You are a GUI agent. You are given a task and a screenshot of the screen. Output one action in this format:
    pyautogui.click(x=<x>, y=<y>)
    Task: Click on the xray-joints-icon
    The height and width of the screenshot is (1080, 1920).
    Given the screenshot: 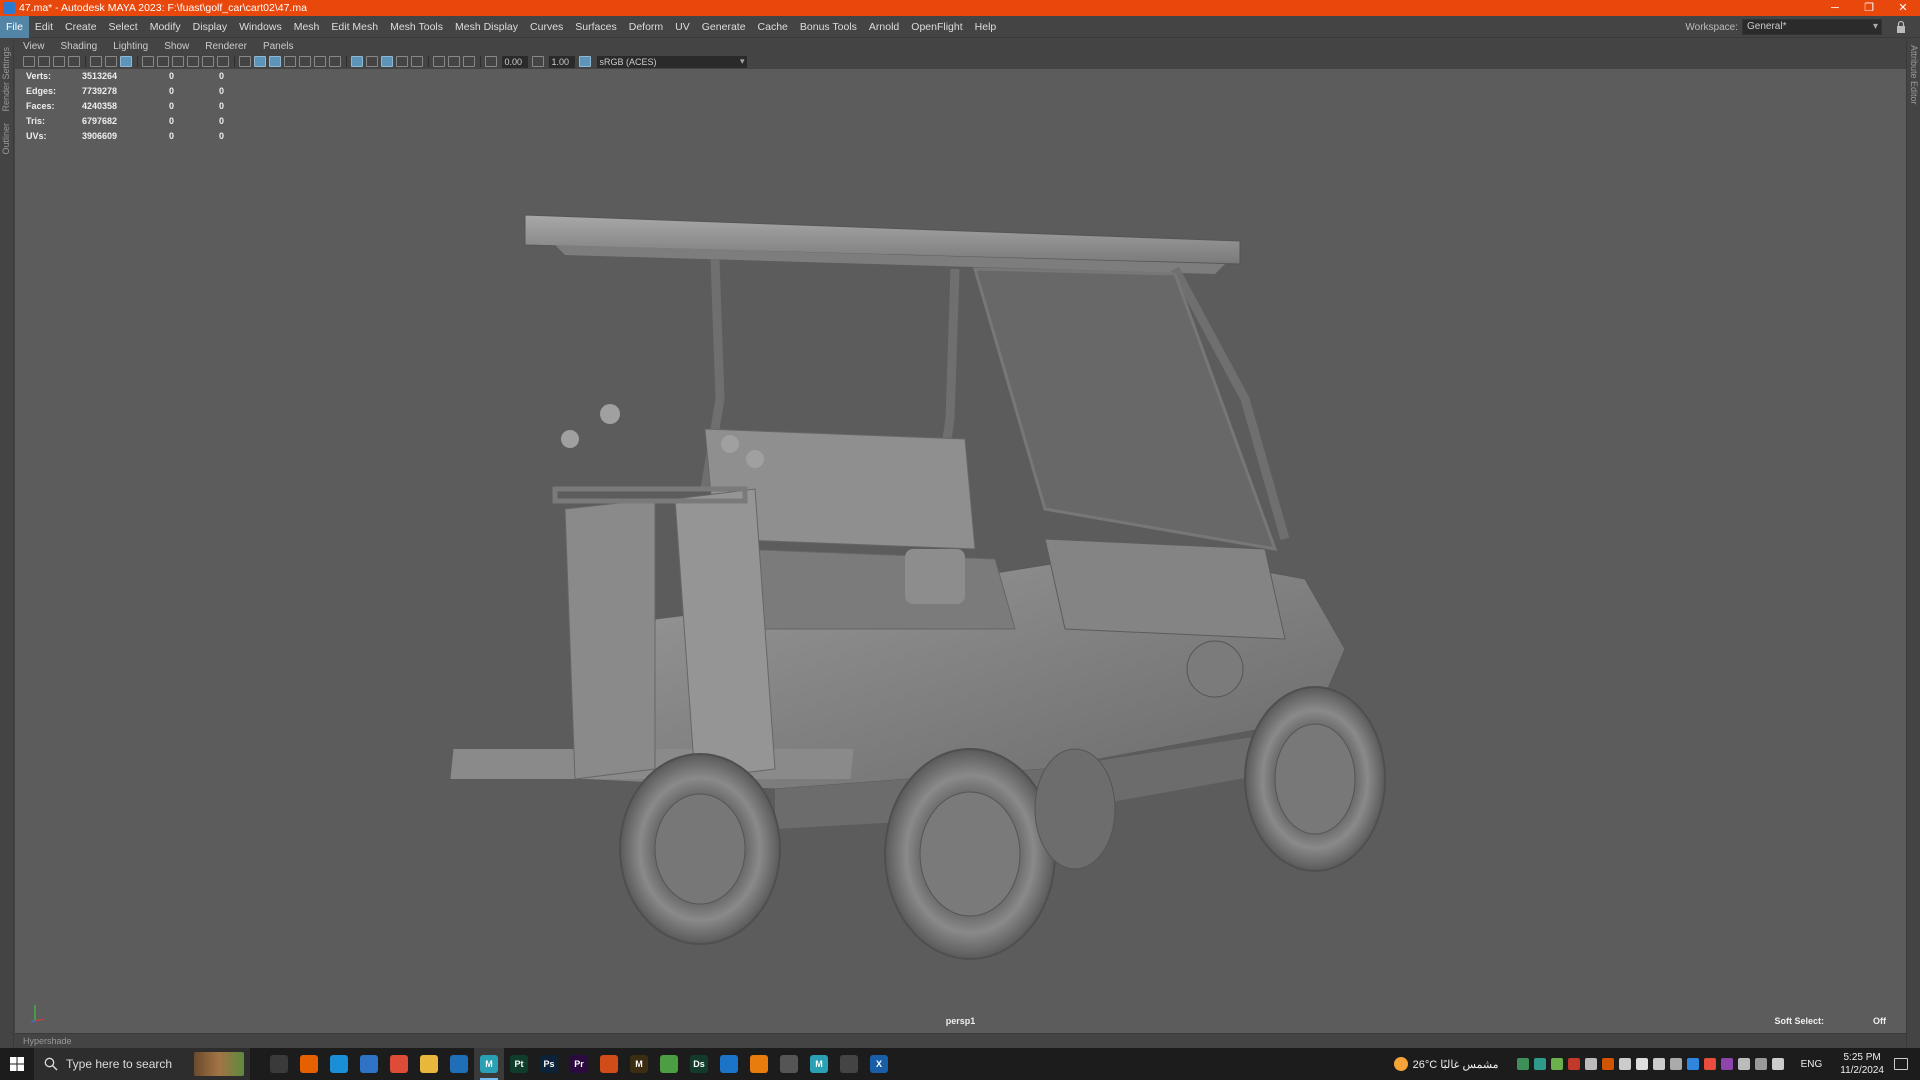 What is the action you would take?
    pyautogui.click(x=387, y=61)
    